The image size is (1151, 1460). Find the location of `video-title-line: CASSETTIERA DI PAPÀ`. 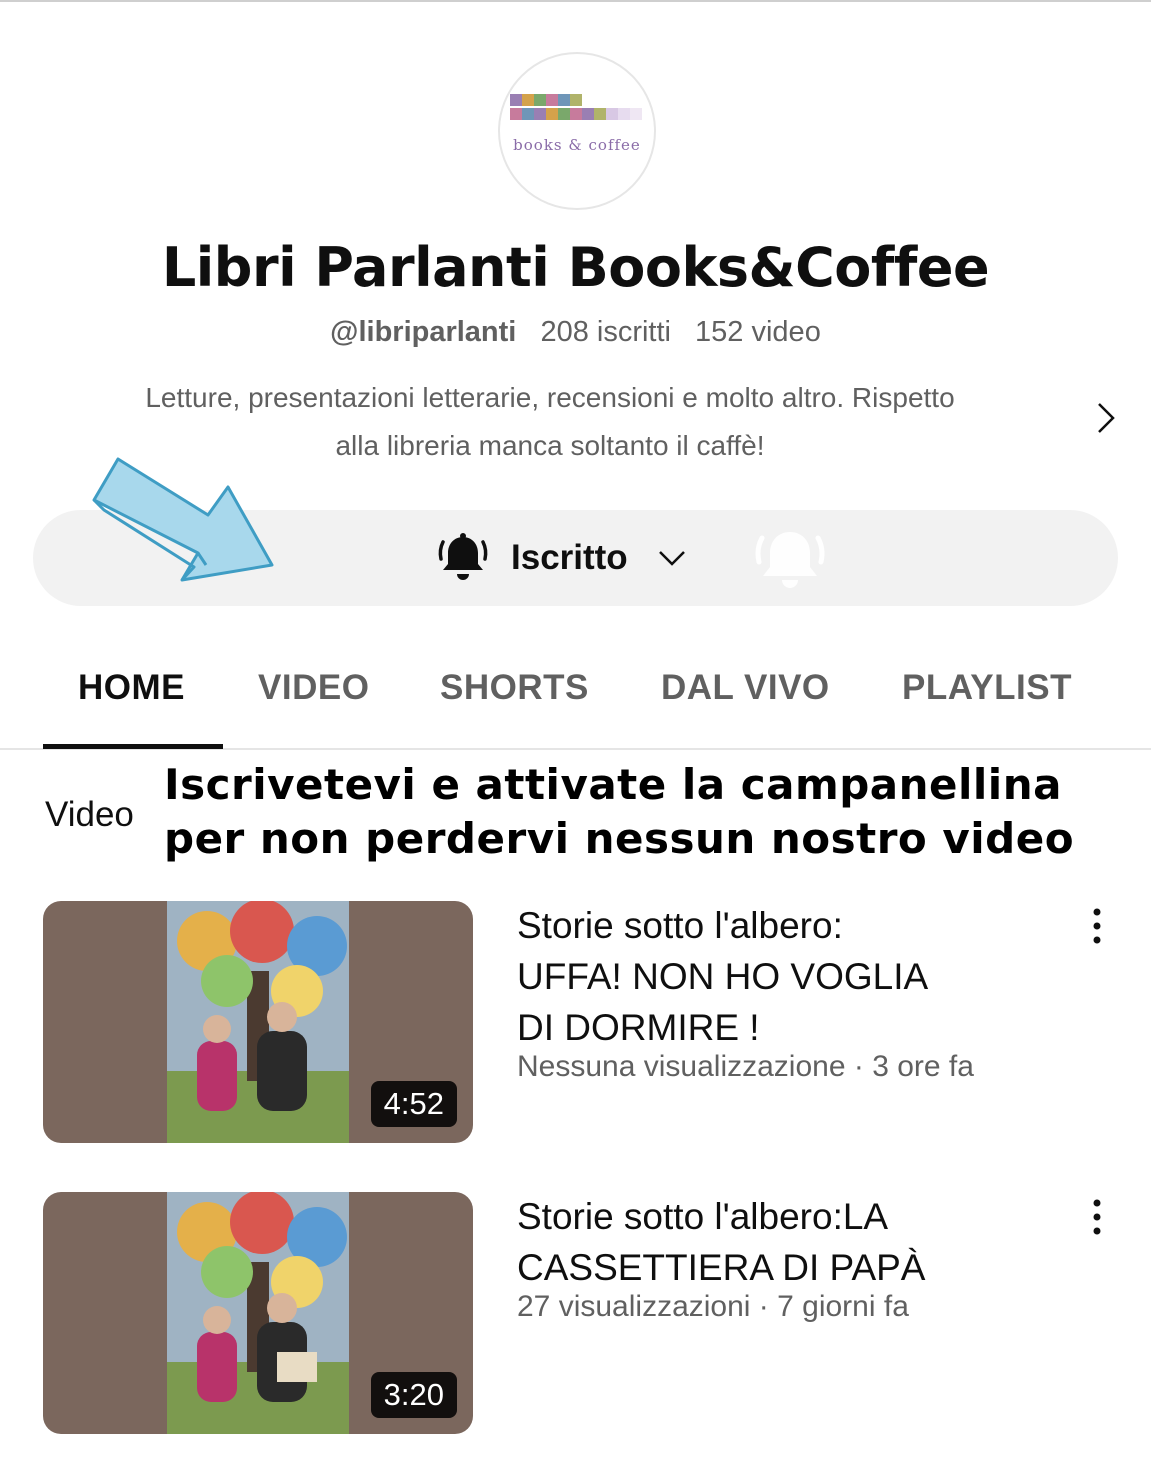

video-title-line: CASSETTIERA DI PAPÀ is located at coordinates (721, 1267).